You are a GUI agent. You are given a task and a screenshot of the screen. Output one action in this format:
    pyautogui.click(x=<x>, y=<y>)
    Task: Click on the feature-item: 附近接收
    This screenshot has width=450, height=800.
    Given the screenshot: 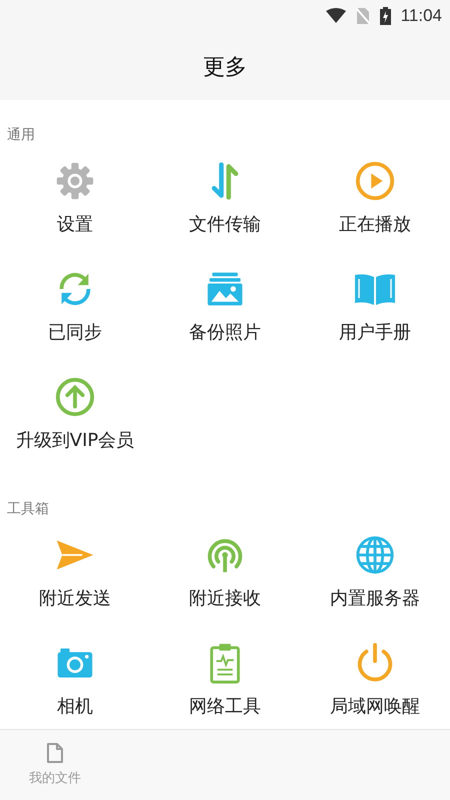 What is the action you would take?
    pyautogui.click(x=225, y=578)
    